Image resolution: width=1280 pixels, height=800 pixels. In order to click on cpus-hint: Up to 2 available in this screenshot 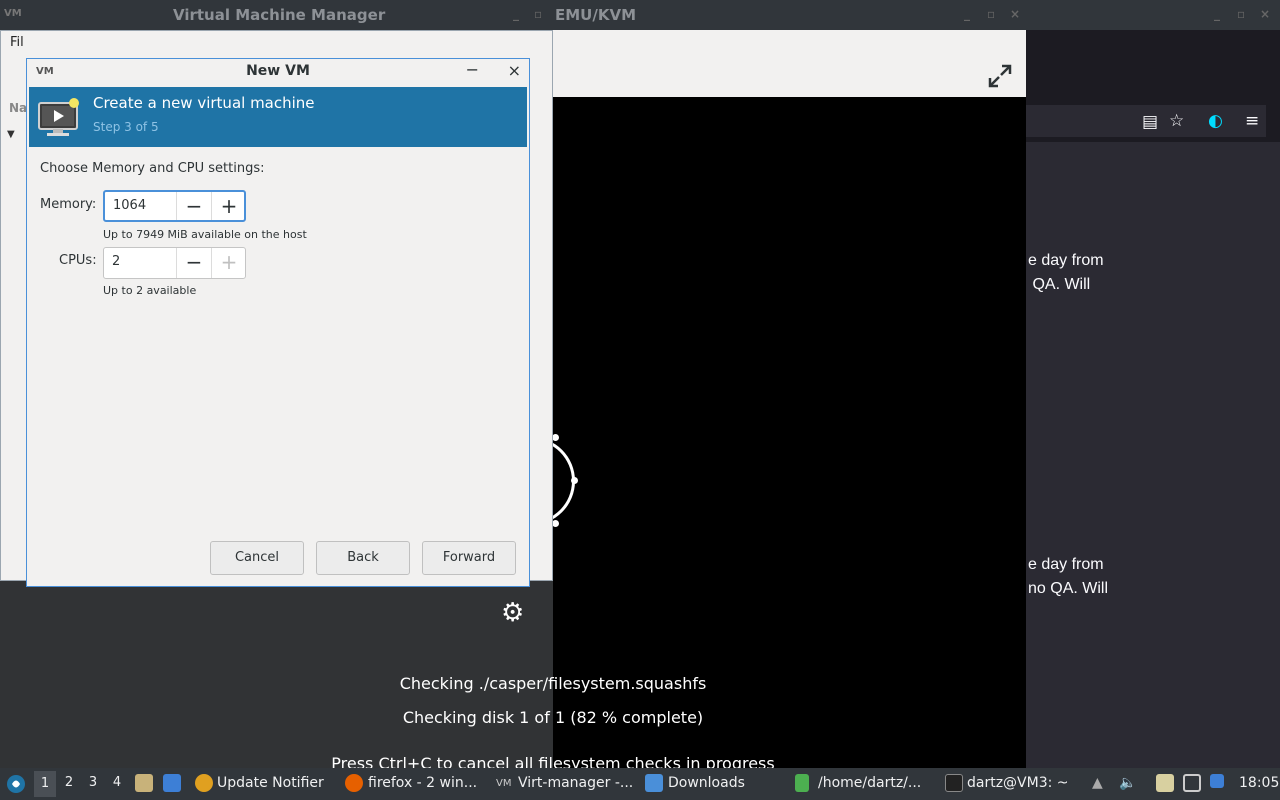, I will do `click(150, 290)`.